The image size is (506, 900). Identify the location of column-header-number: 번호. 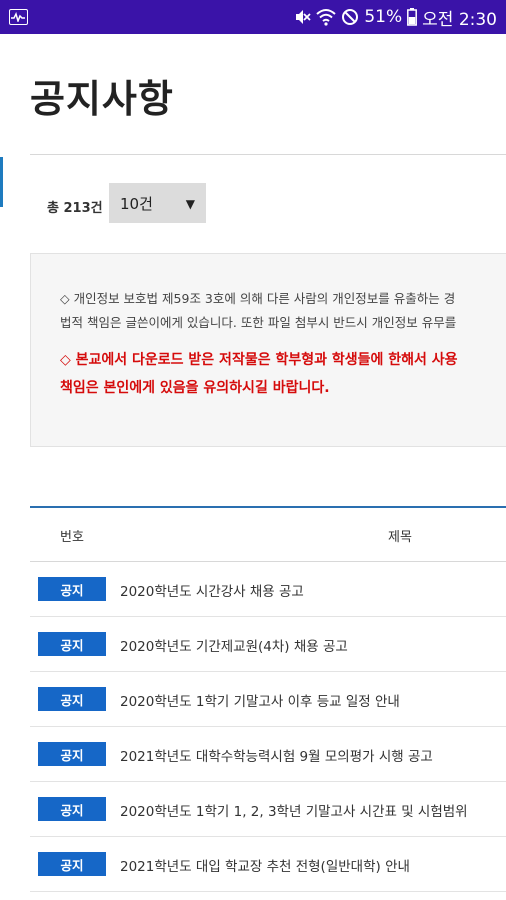
(72, 537).